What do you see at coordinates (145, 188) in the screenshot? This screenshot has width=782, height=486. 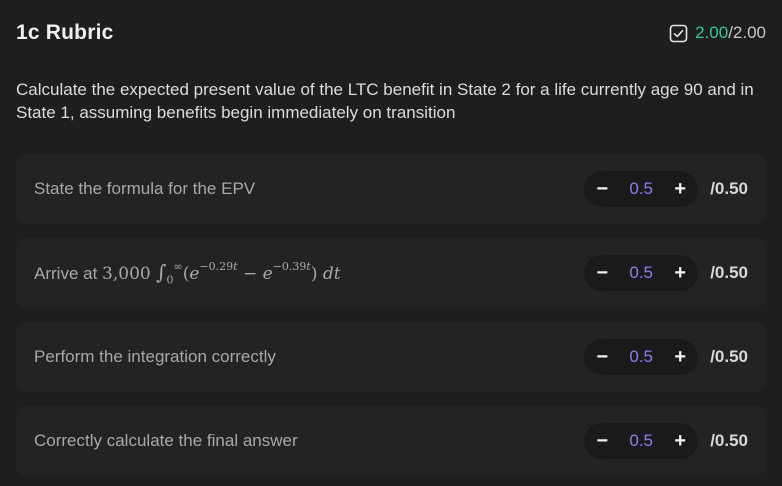 I see `criterion-label: State the formula for the EPV` at bounding box center [145, 188].